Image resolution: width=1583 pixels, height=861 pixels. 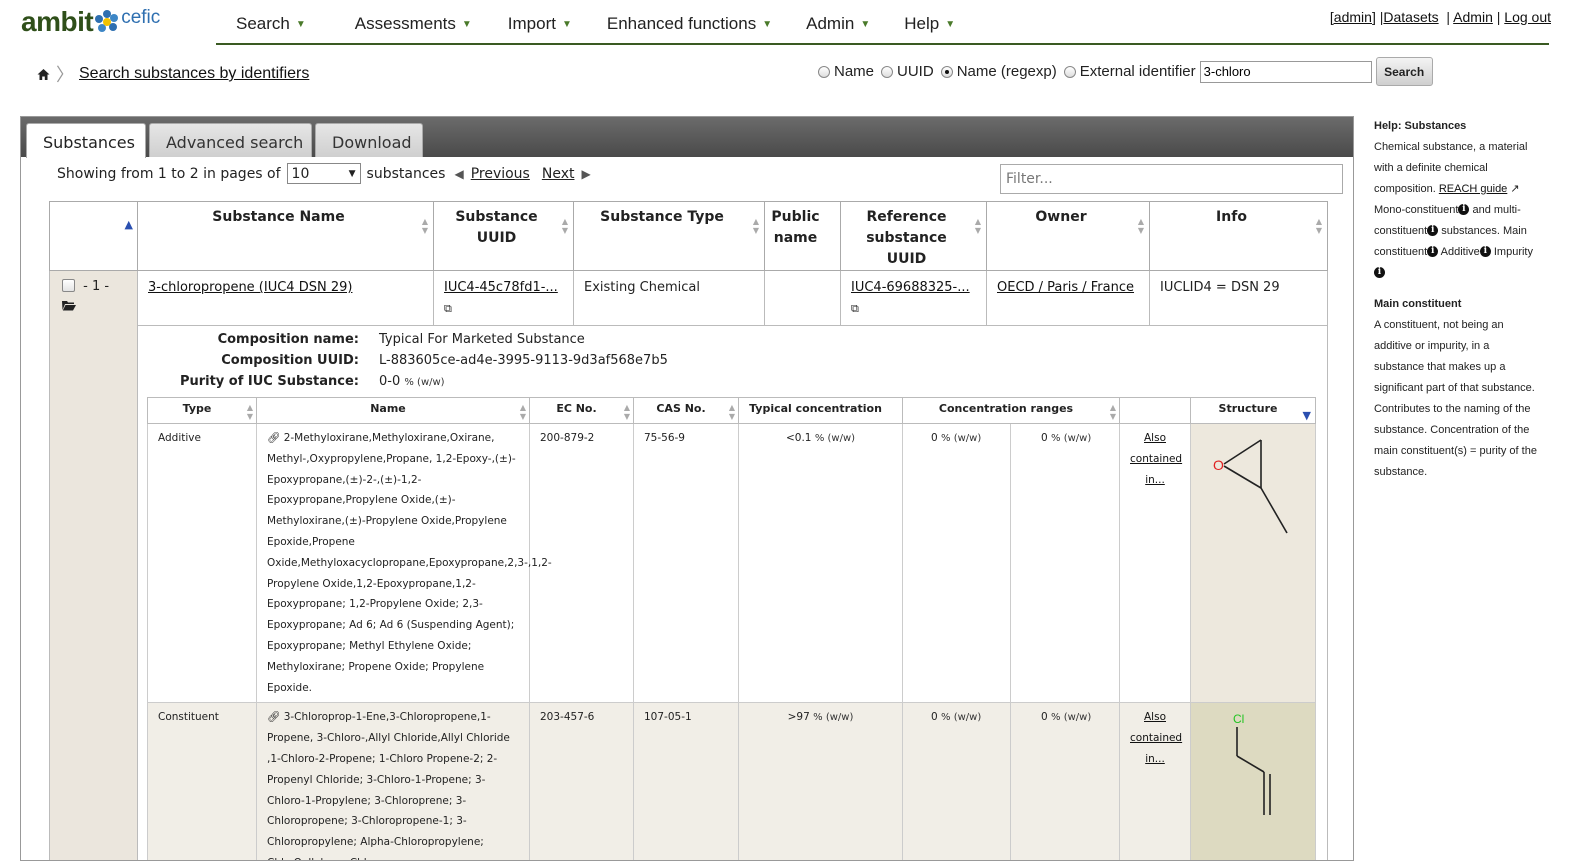 What do you see at coordinates (1060, 217) in the screenshot?
I see `header-label: Owner` at bounding box center [1060, 217].